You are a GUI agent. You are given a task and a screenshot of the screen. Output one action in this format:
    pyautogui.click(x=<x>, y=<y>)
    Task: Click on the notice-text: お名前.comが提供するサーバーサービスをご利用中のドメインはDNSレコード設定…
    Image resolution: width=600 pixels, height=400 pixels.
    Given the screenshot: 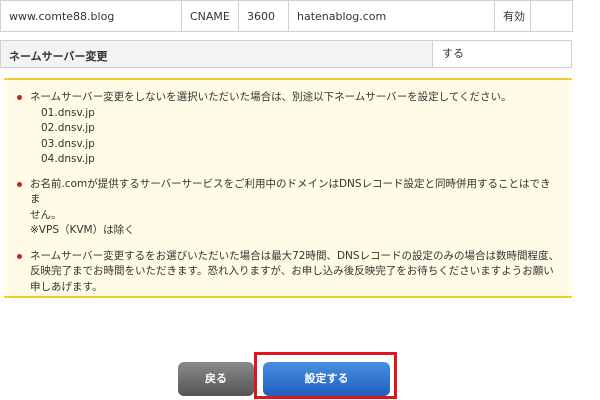 What is the action you would take?
    pyautogui.click(x=290, y=191)
    